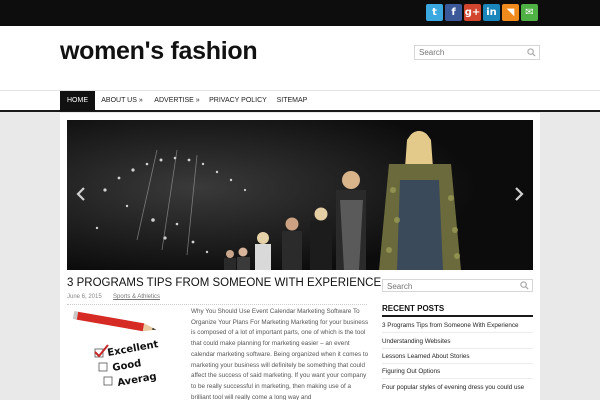 The width and height of the screenshot is (600, 400). Describe the element at coordinates (177, 101) in the screenshot. I see `nav-advertise: ADVERTISE »` at that location.